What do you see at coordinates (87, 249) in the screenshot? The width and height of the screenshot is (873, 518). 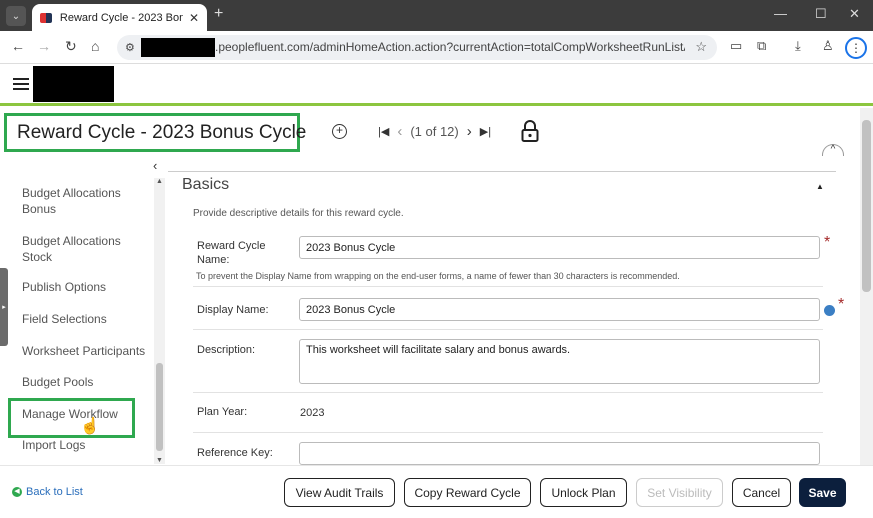 I see `sidebar-item-budget-allocations-stock: Budget Allocations Stock` at bounding box center [87, 249].